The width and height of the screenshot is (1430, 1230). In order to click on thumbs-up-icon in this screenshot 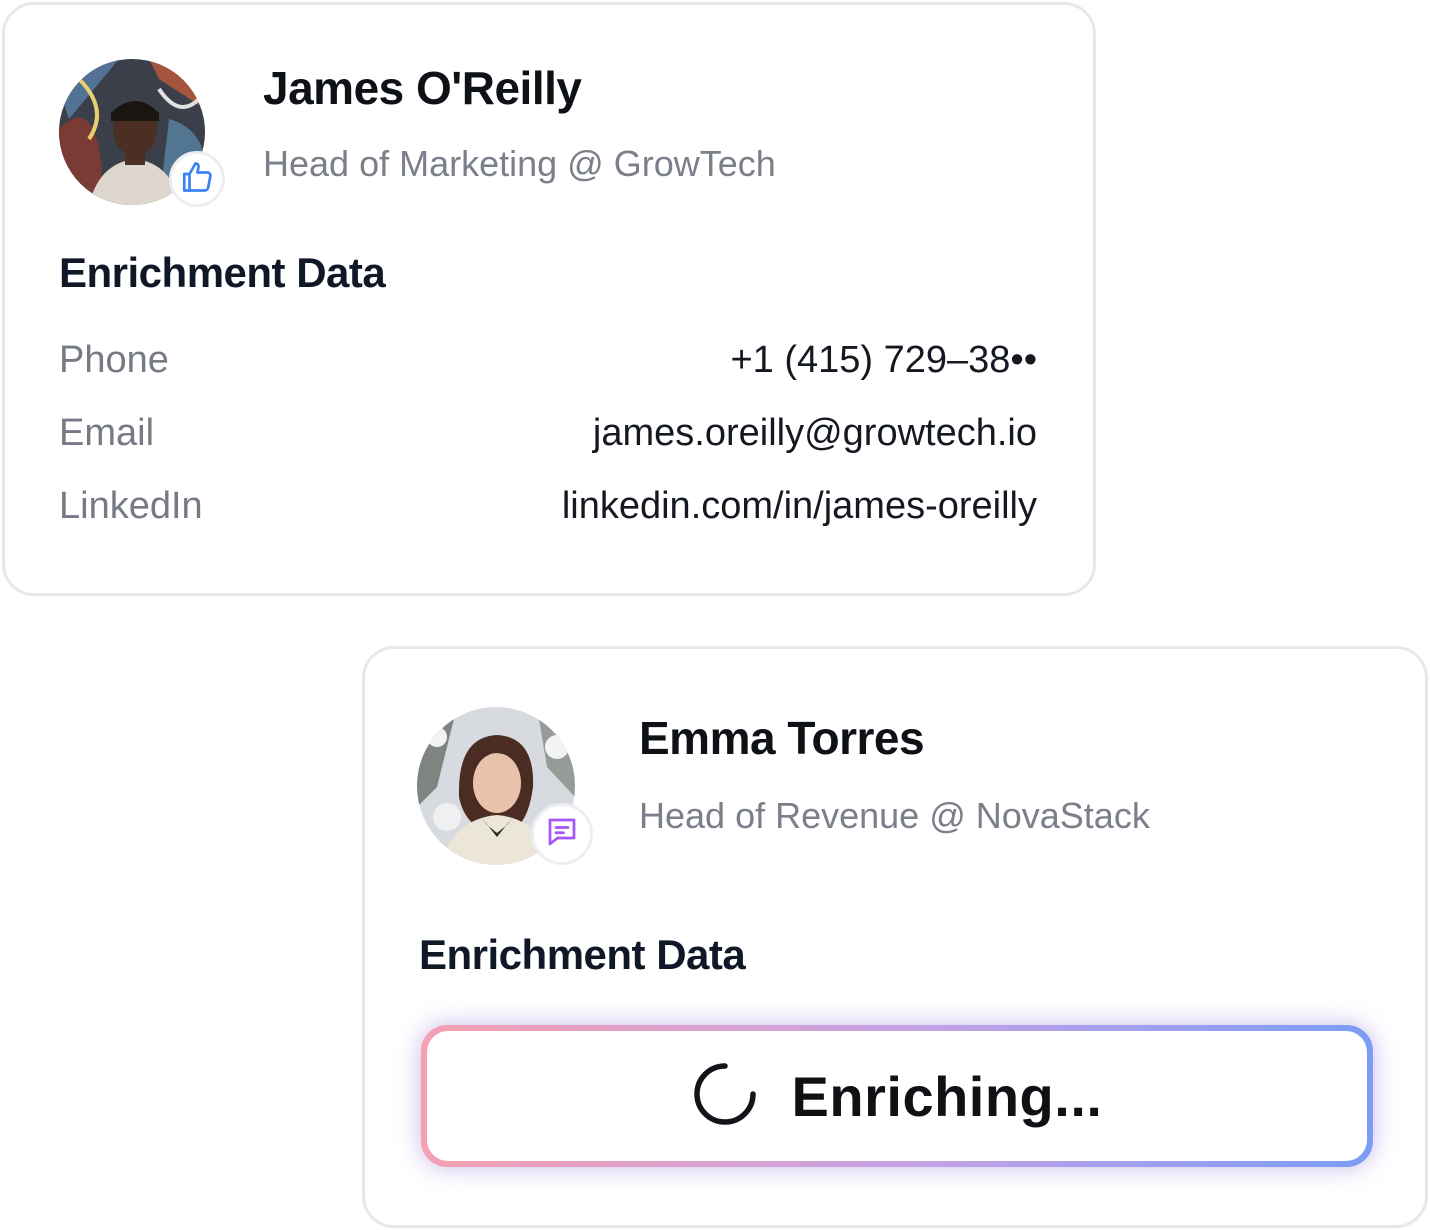, I will do `click(197, 179)`.